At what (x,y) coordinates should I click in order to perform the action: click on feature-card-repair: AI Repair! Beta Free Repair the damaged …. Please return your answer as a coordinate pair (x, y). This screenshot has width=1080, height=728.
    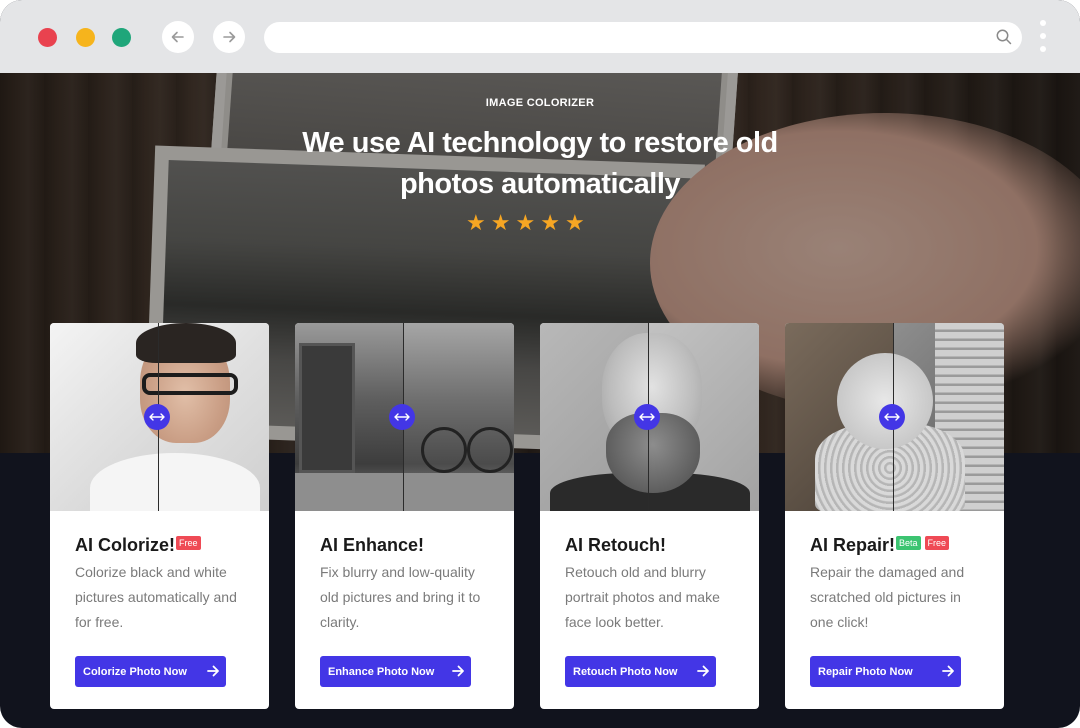
    Looking at the image, I should click on (894, 516).